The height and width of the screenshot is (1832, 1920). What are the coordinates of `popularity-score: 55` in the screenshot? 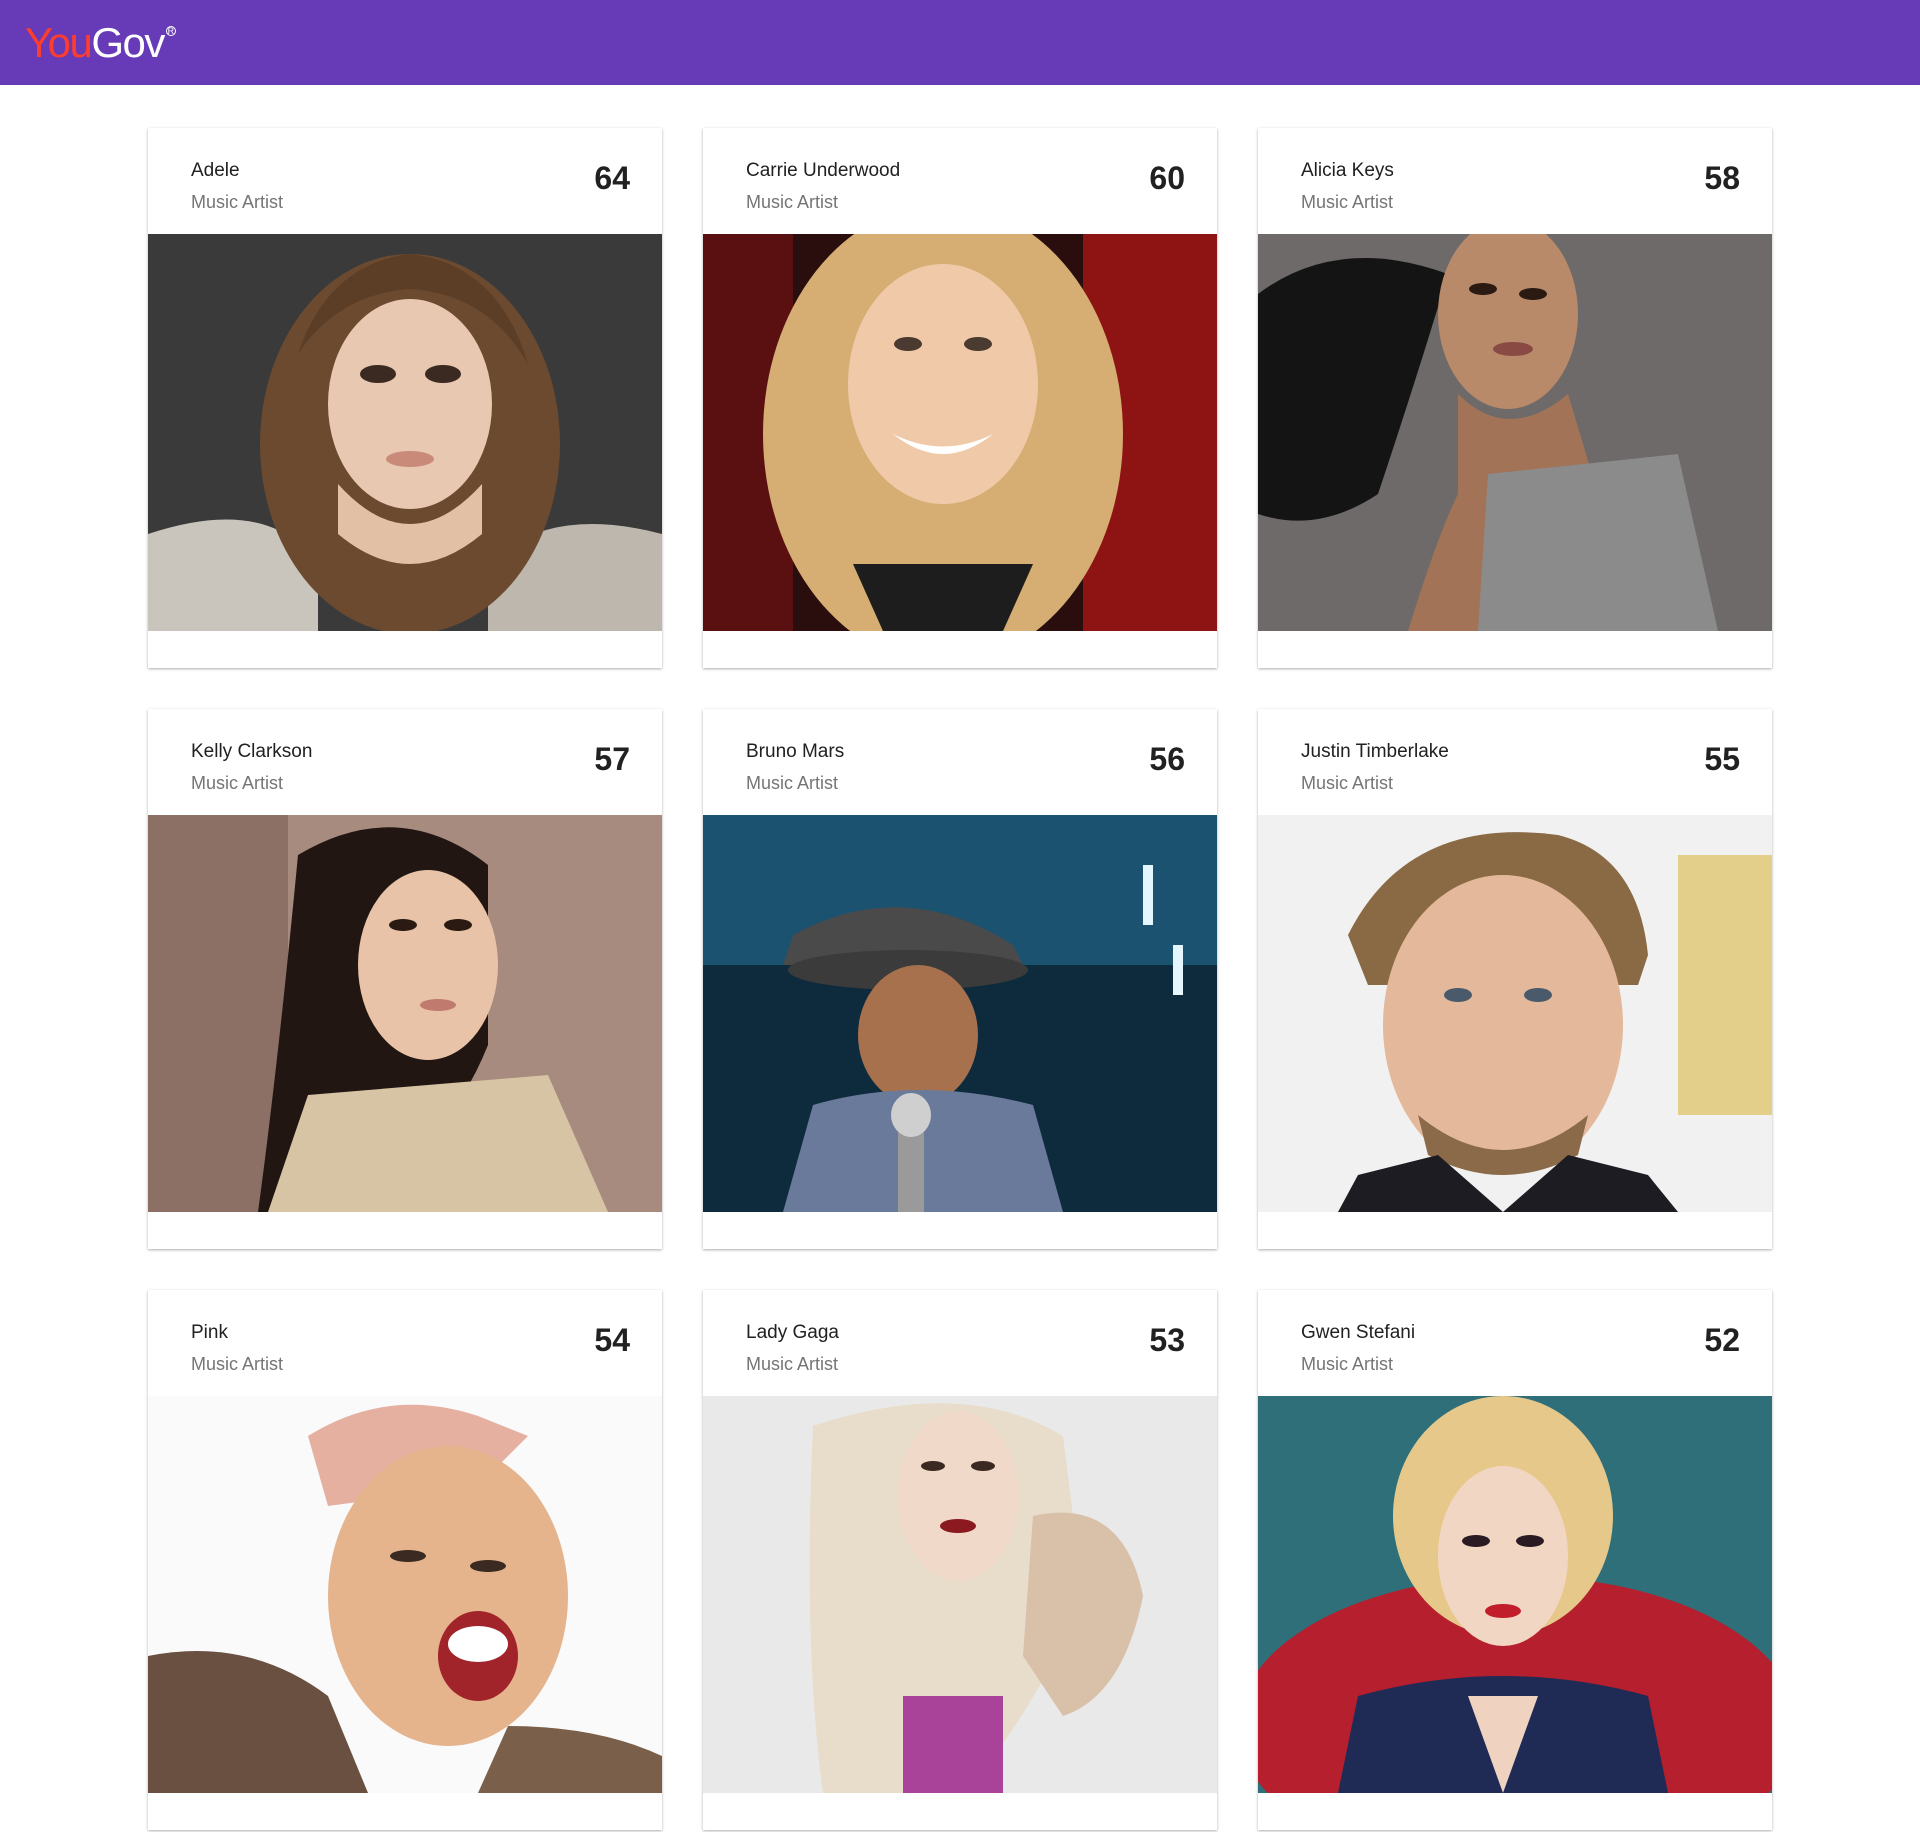 It's located at (1722, 759).